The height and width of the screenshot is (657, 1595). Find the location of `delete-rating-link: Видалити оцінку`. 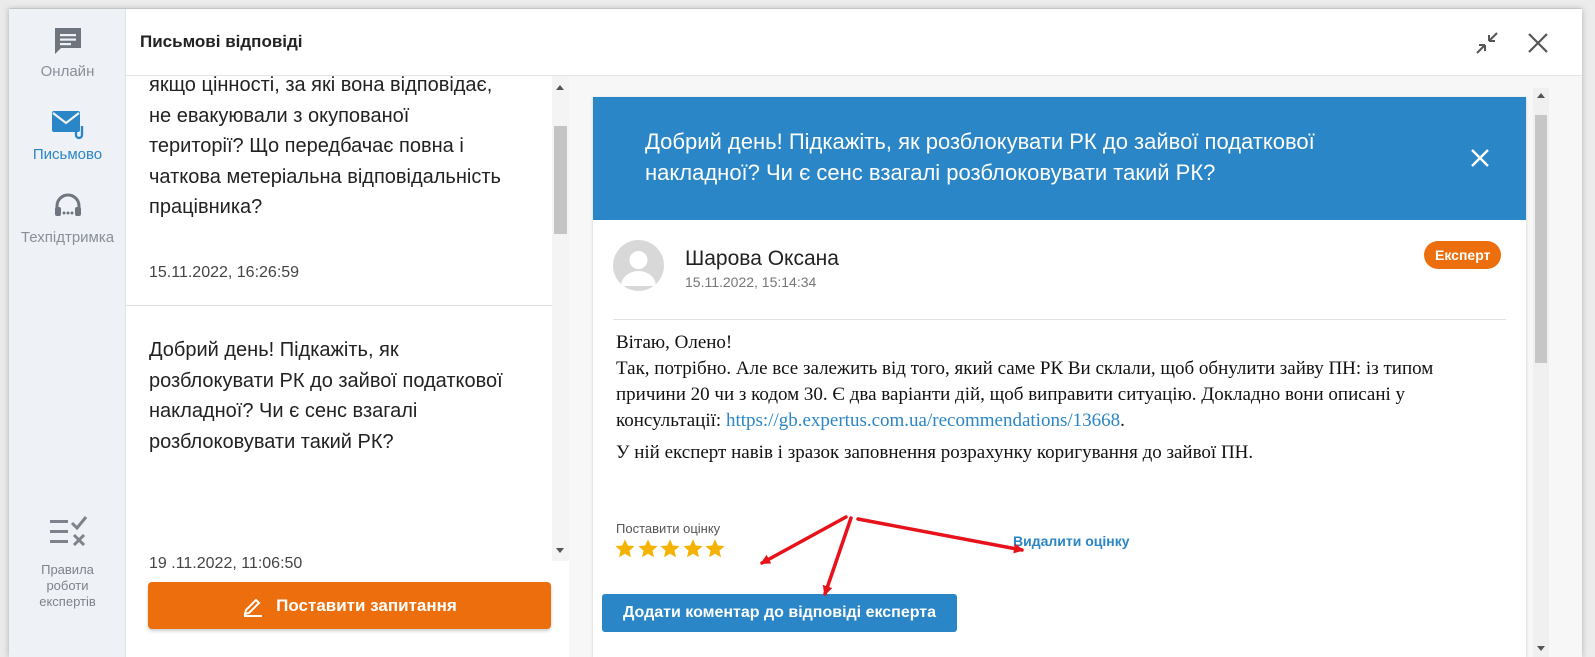

delete-rating-link: Видалити оцінку is located at coordinates (1071, 541).